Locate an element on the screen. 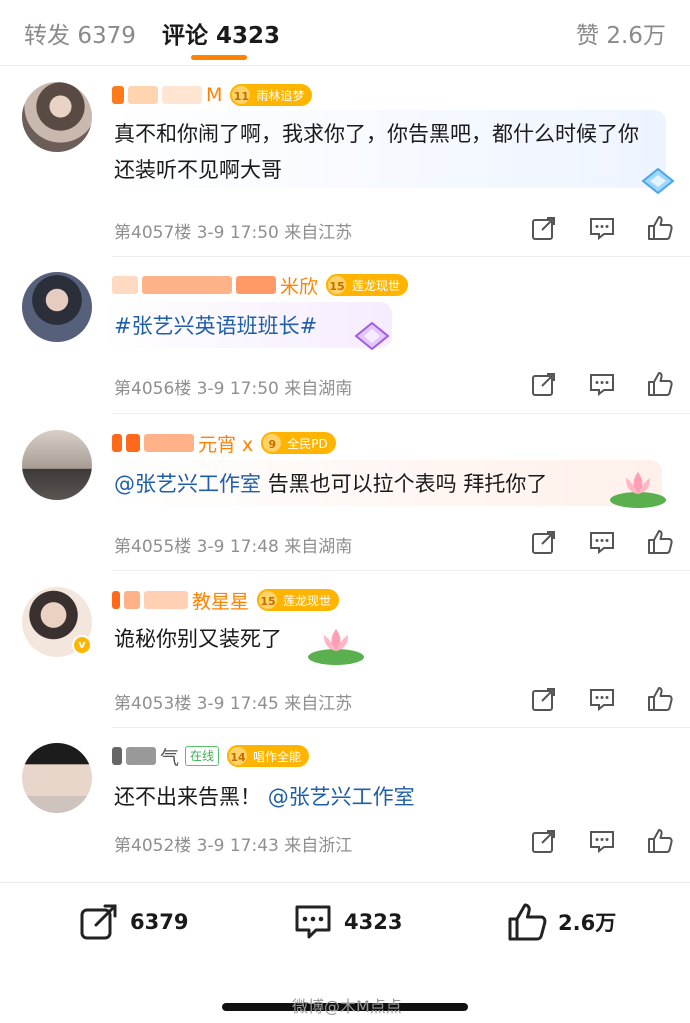 The height and width of the screenshot is (1023, 690). username: 教星星 15 莲龙现世 is located at coordinates (226, 600).